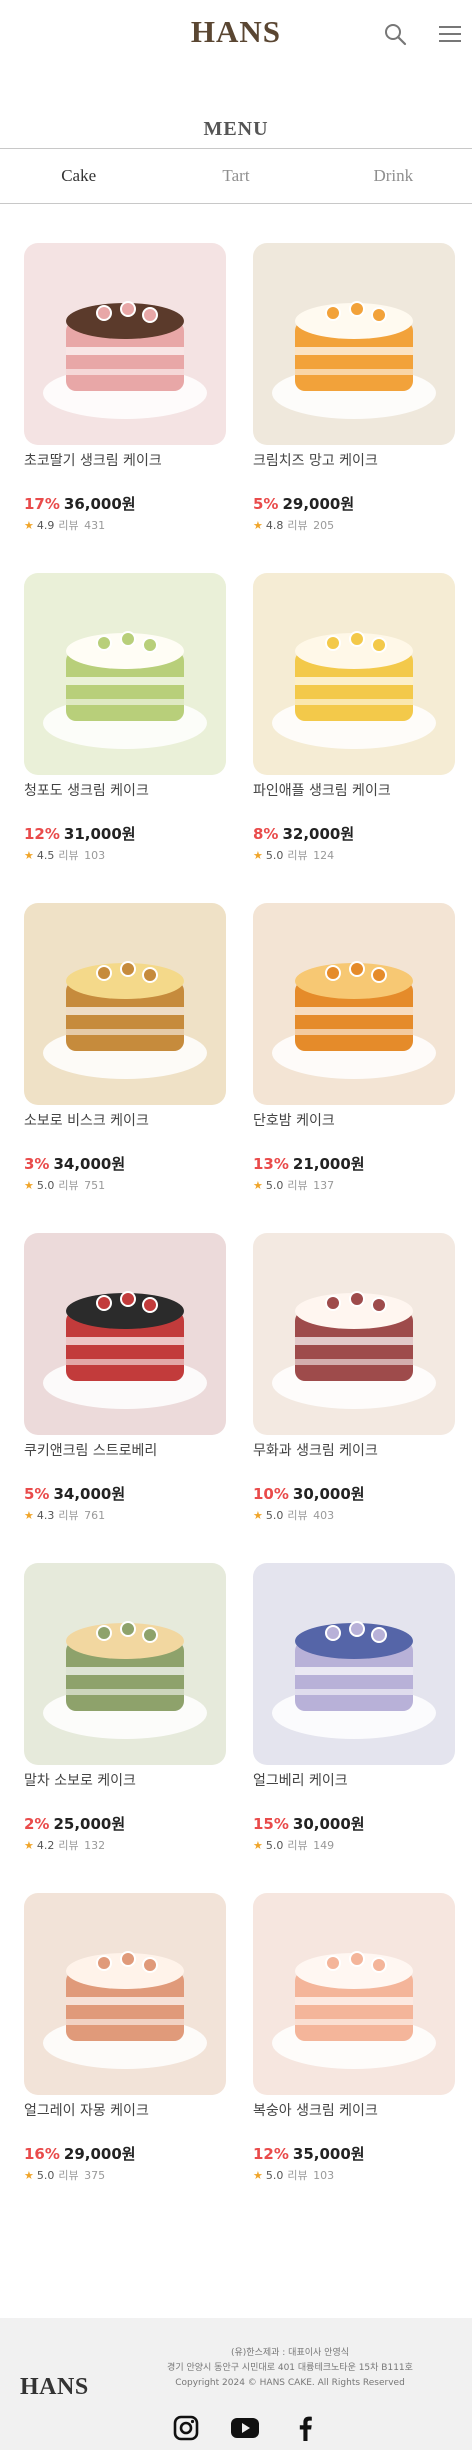 Image resolution: width=472 pixels, height=2450 pixels. I want to click on search-icon, so click(395, 34).